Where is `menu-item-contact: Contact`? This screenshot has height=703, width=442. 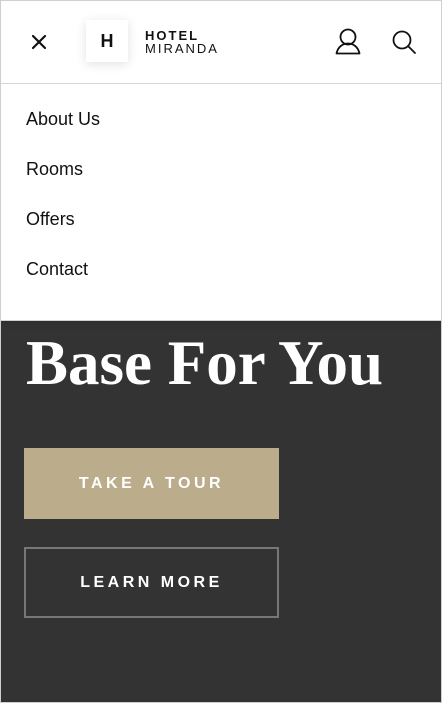 menu-item-contact: Contact is located at coordinates (234, 269).